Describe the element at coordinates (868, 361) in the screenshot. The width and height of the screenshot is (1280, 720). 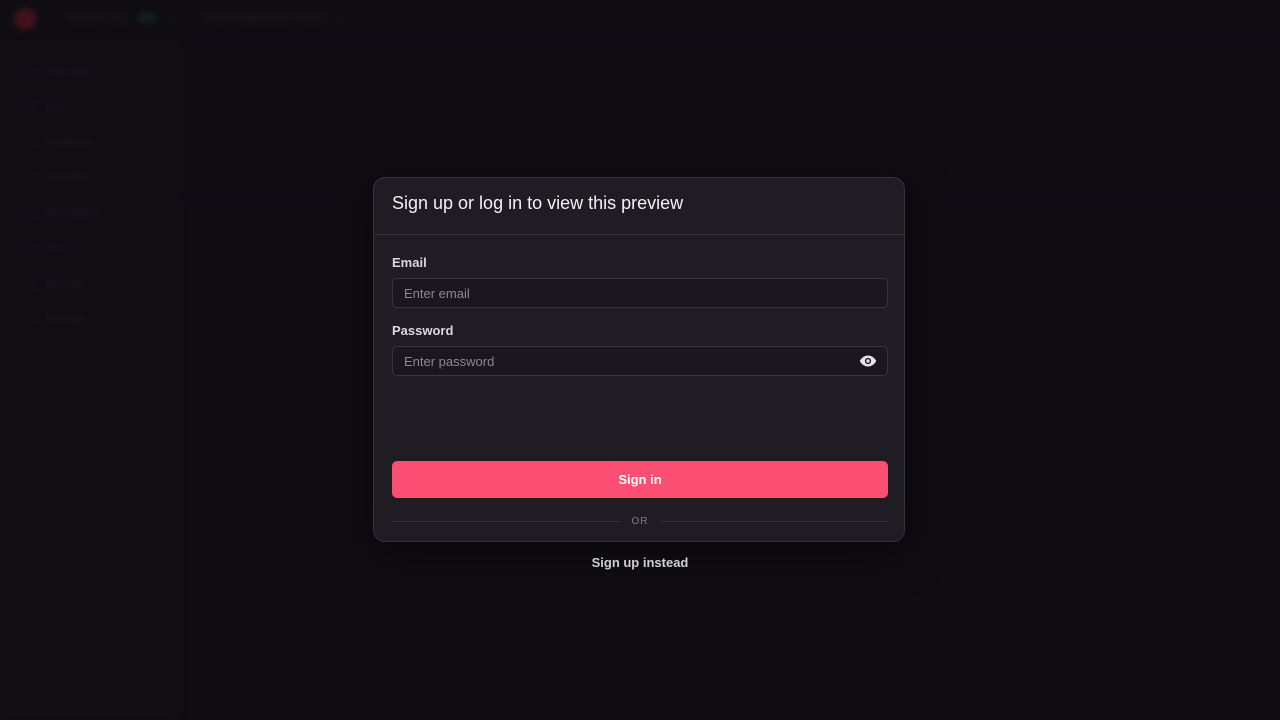
I see `eye-icon` at that location.